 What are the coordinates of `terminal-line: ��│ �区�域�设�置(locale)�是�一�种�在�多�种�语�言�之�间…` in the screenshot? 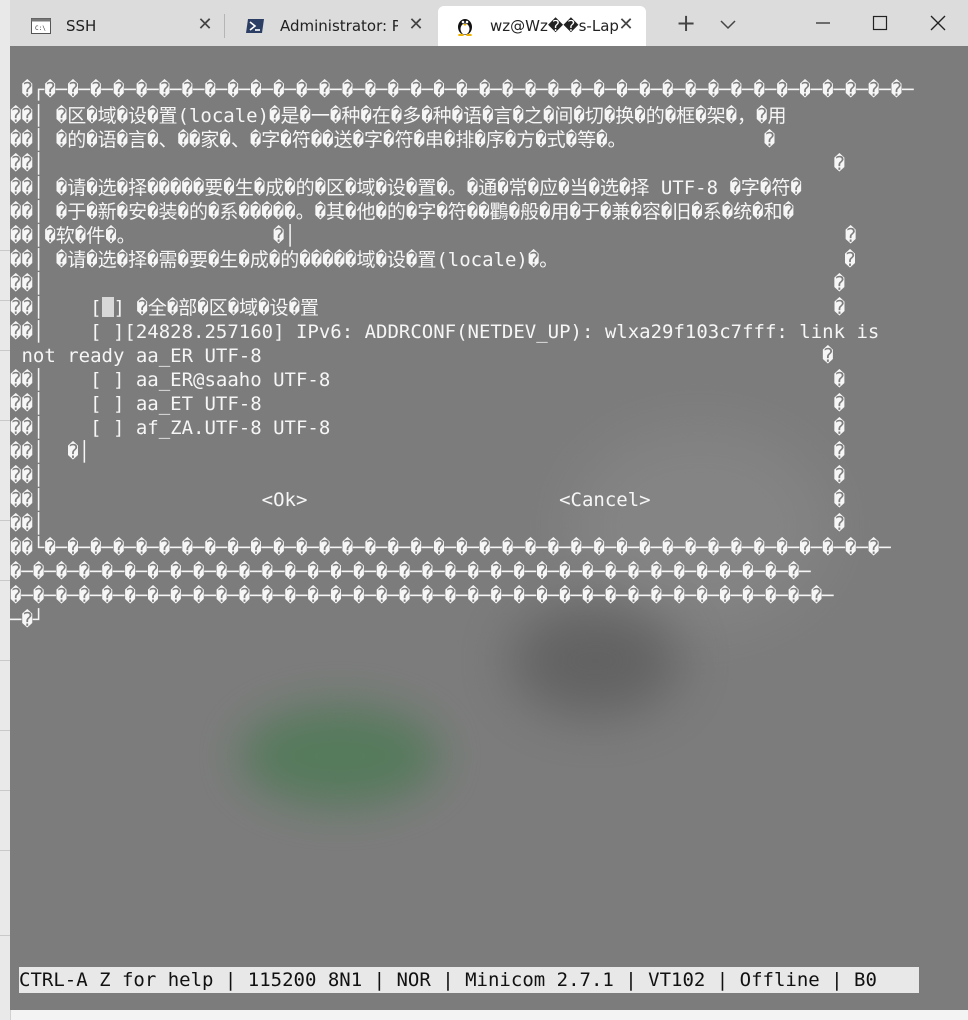 It's located at (398, 116).